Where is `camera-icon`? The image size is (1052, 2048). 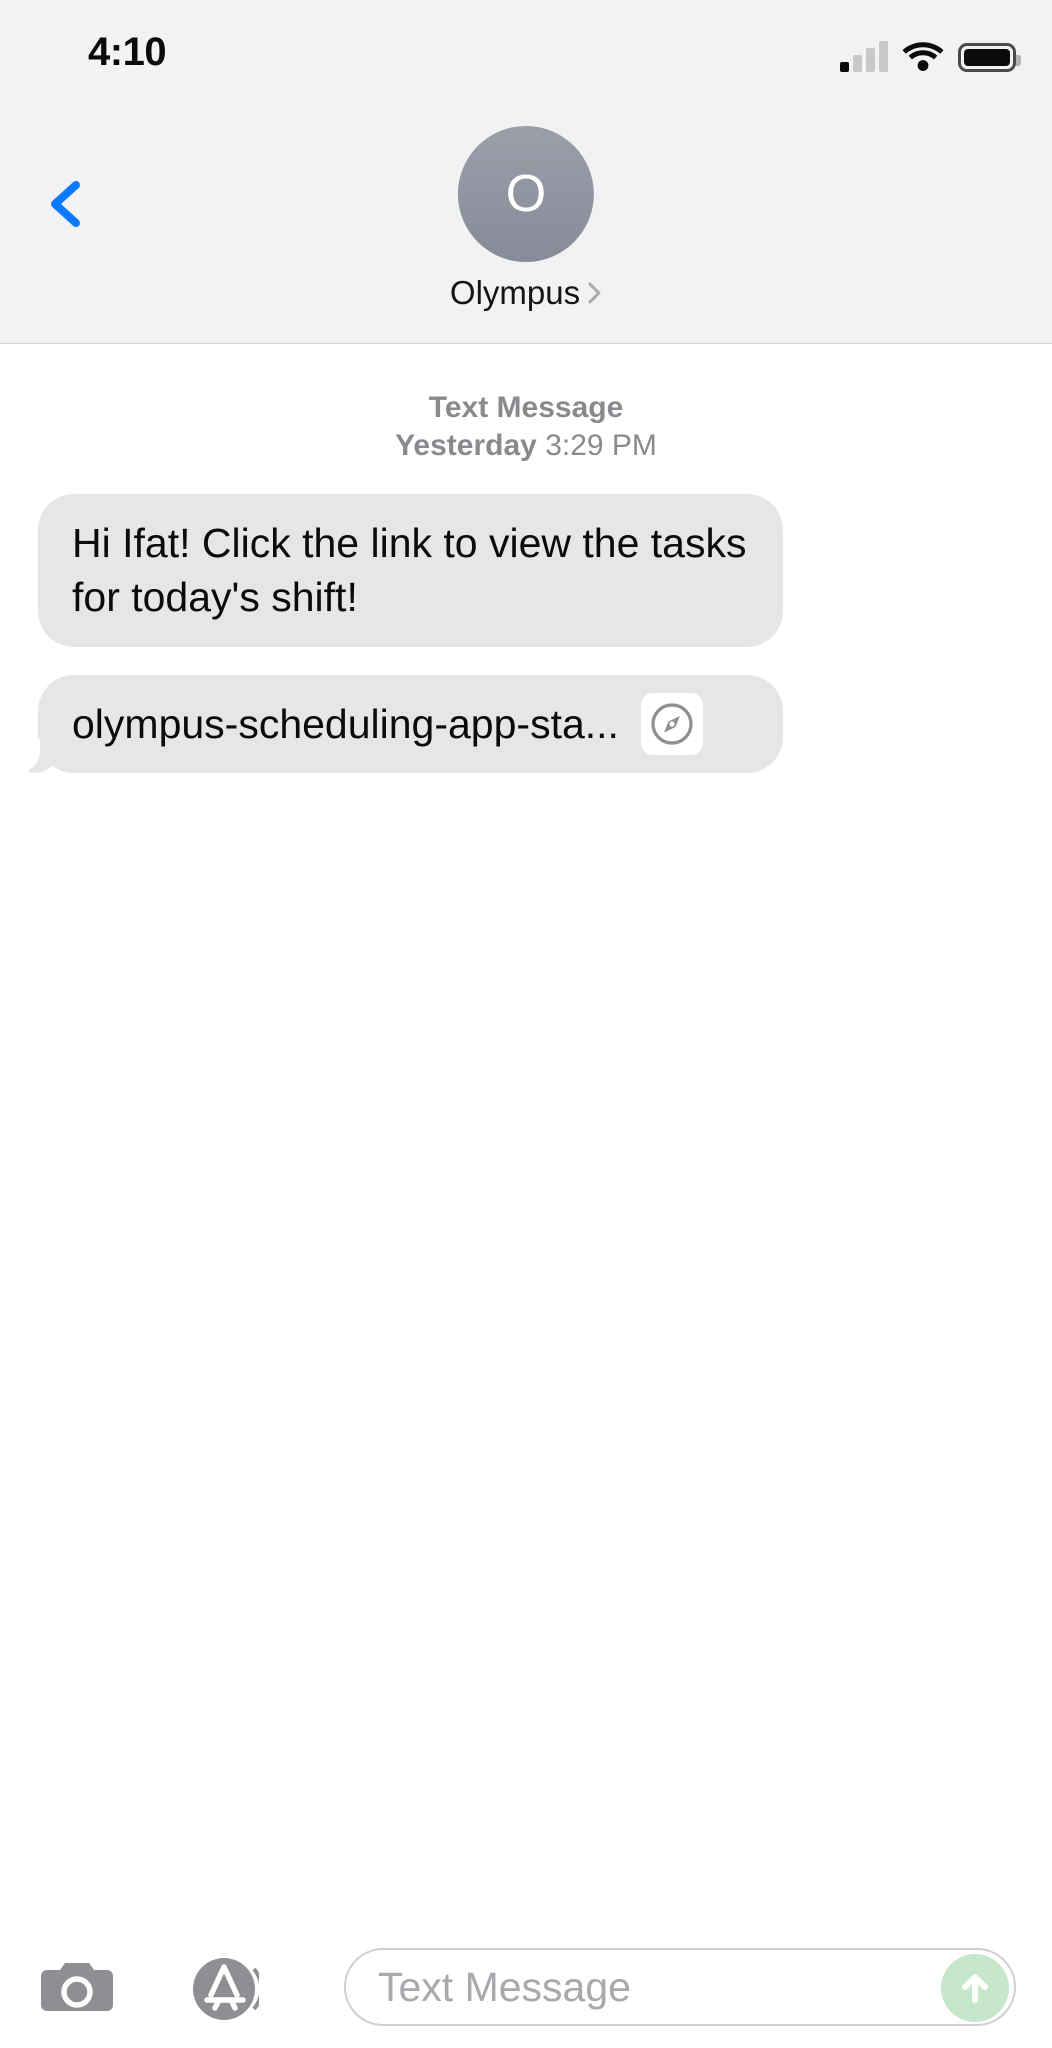 camera-icon is located at coordinates (77, 1987).